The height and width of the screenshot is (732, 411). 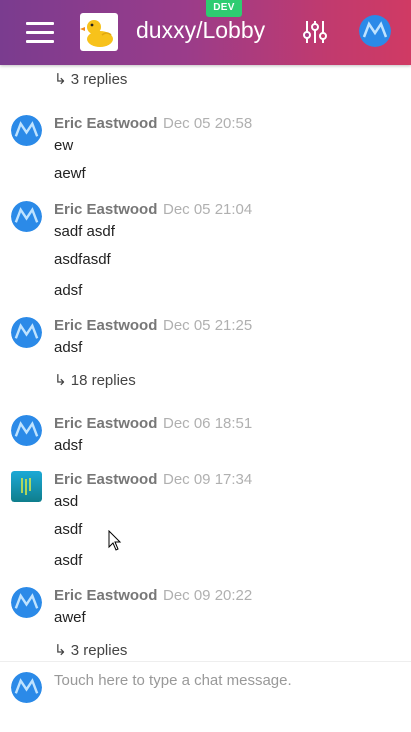 I want to click on message-text: ew, so click(x=64, y=145).